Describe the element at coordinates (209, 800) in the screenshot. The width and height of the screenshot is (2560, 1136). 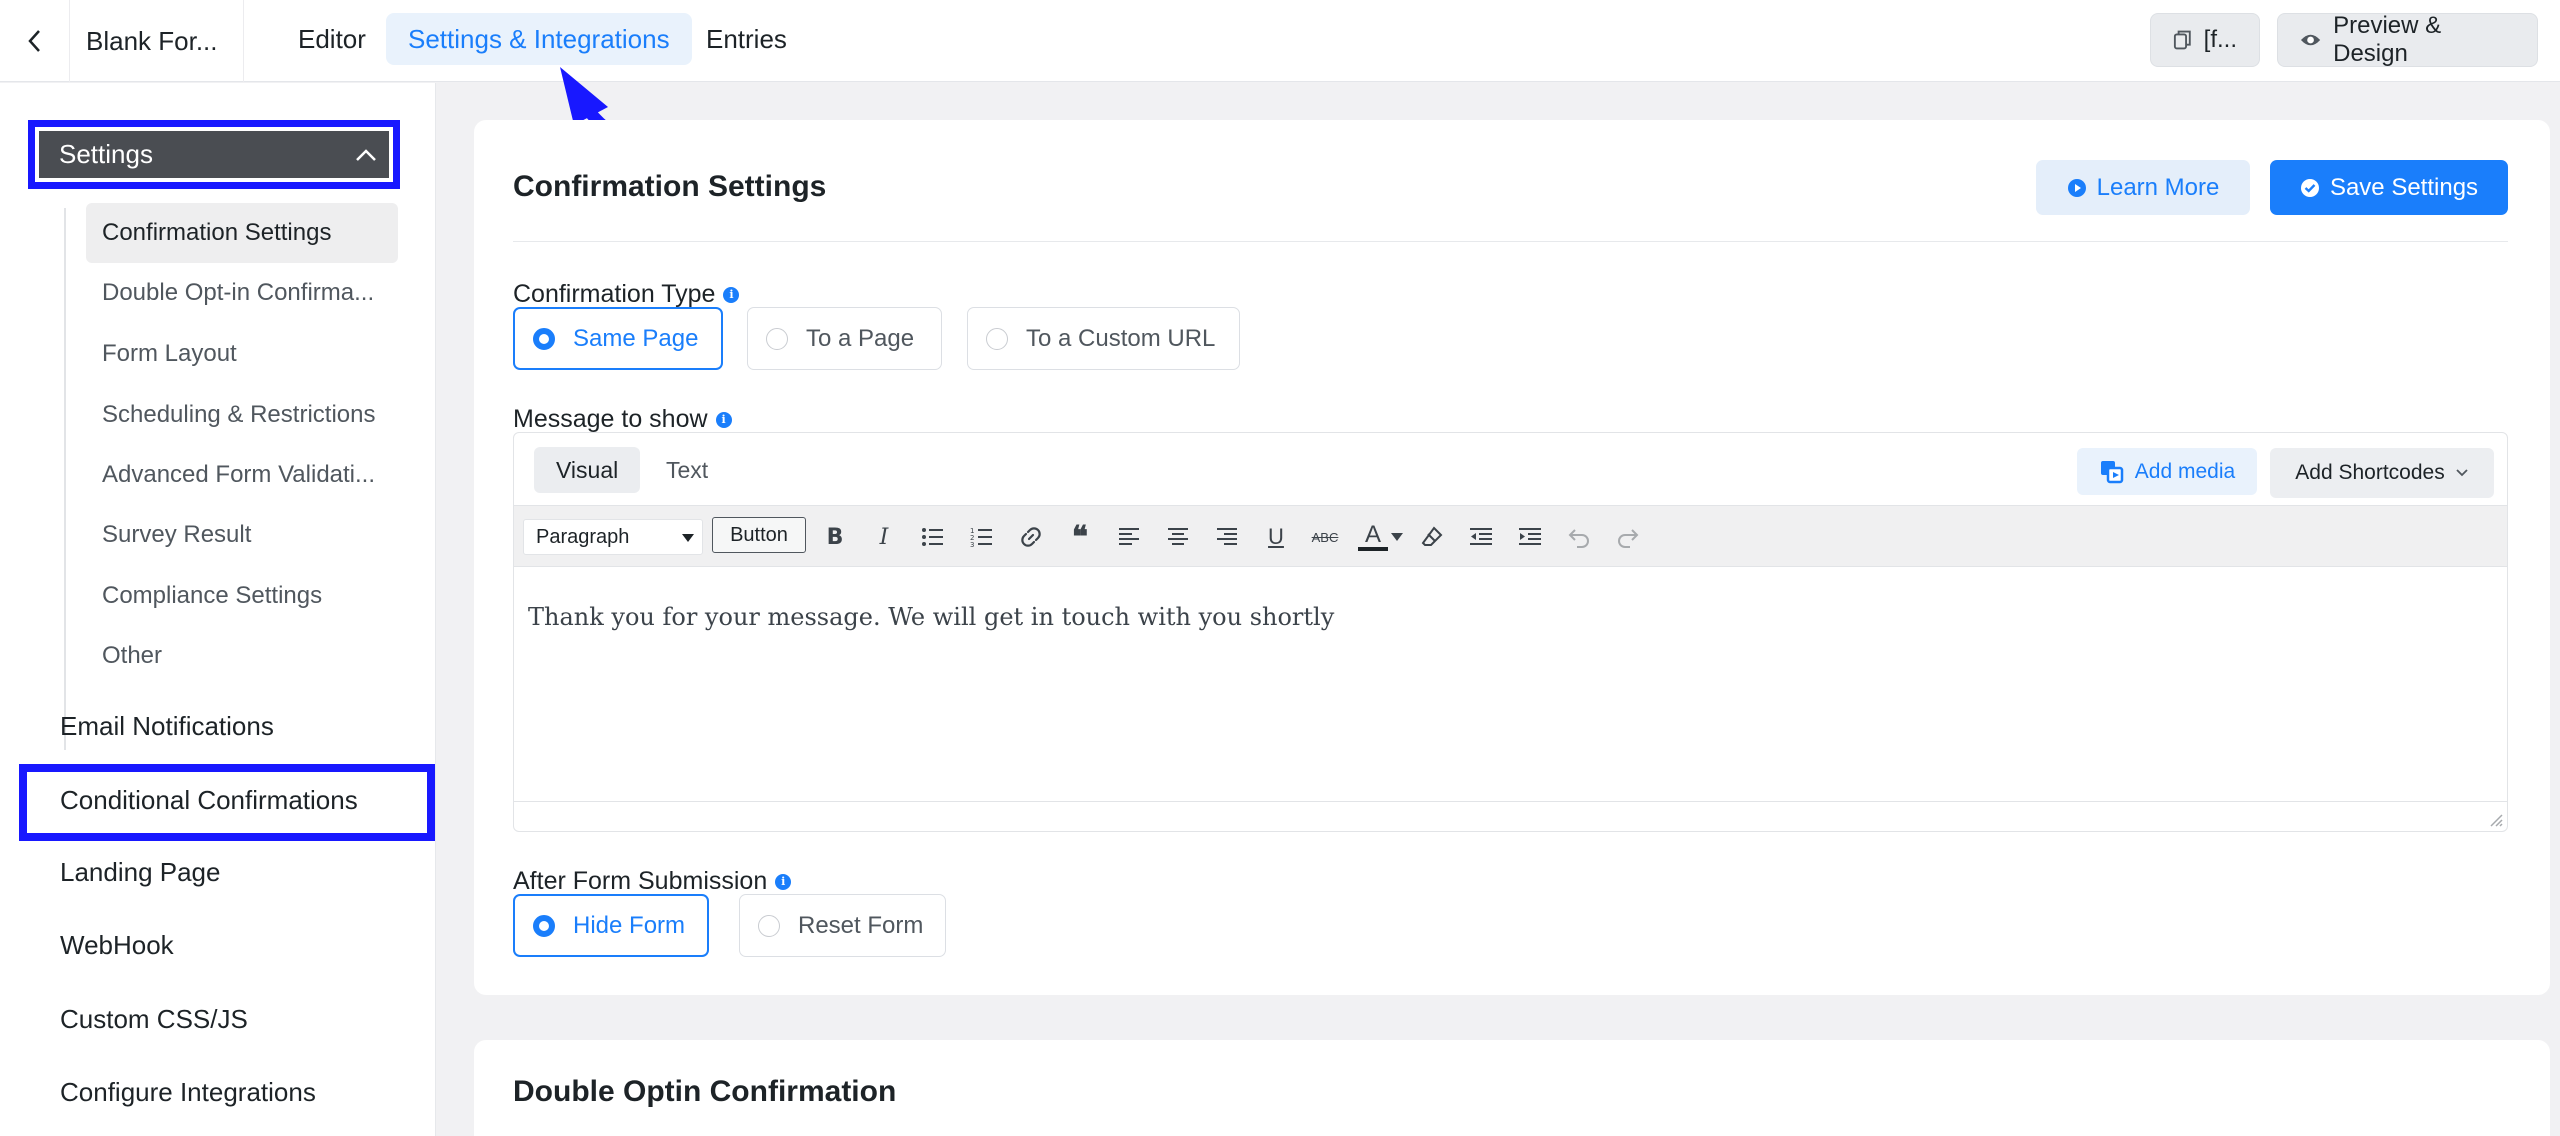
I see `sidebar-item-conditional-confirmations: Conditional Confirmations` at that location.